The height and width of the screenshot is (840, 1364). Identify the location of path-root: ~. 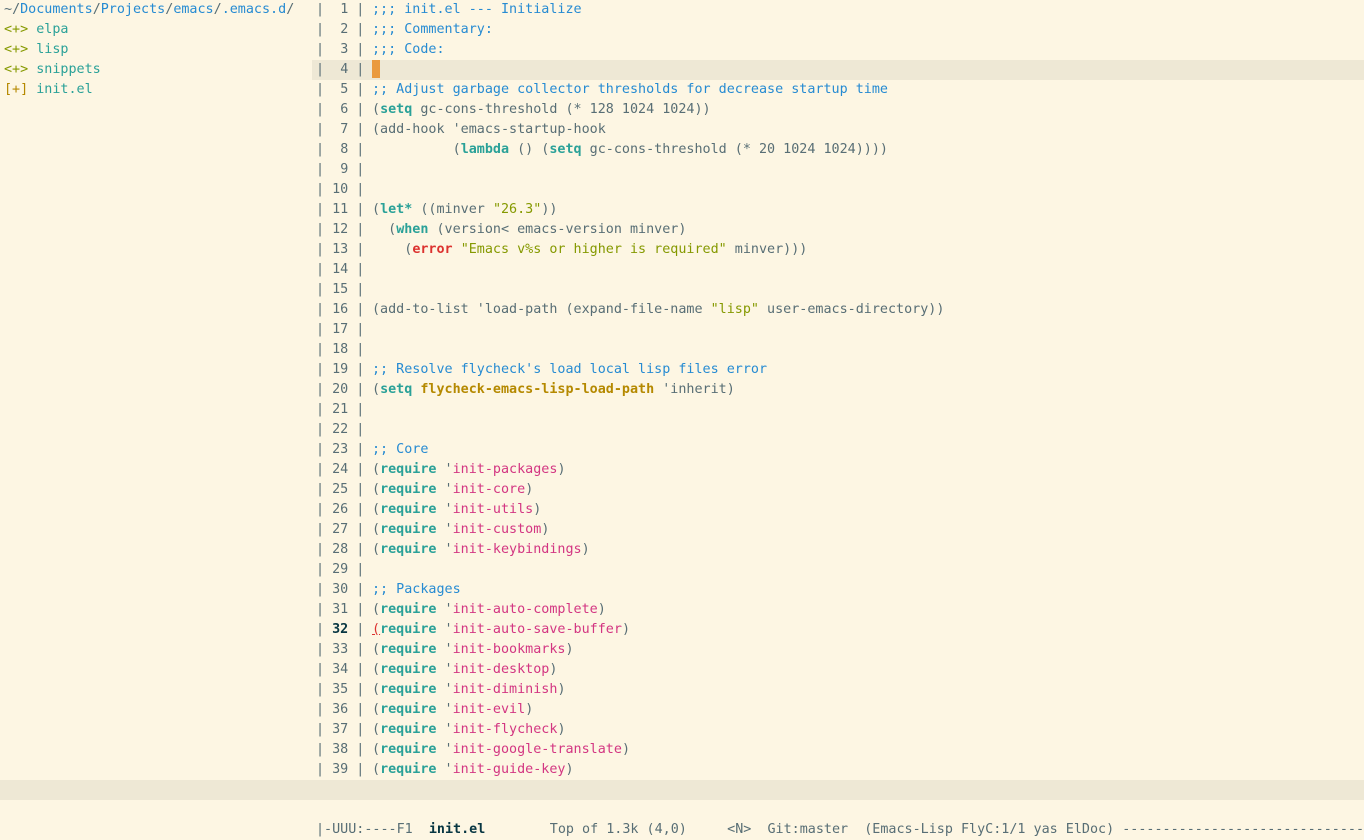
(8, 9).